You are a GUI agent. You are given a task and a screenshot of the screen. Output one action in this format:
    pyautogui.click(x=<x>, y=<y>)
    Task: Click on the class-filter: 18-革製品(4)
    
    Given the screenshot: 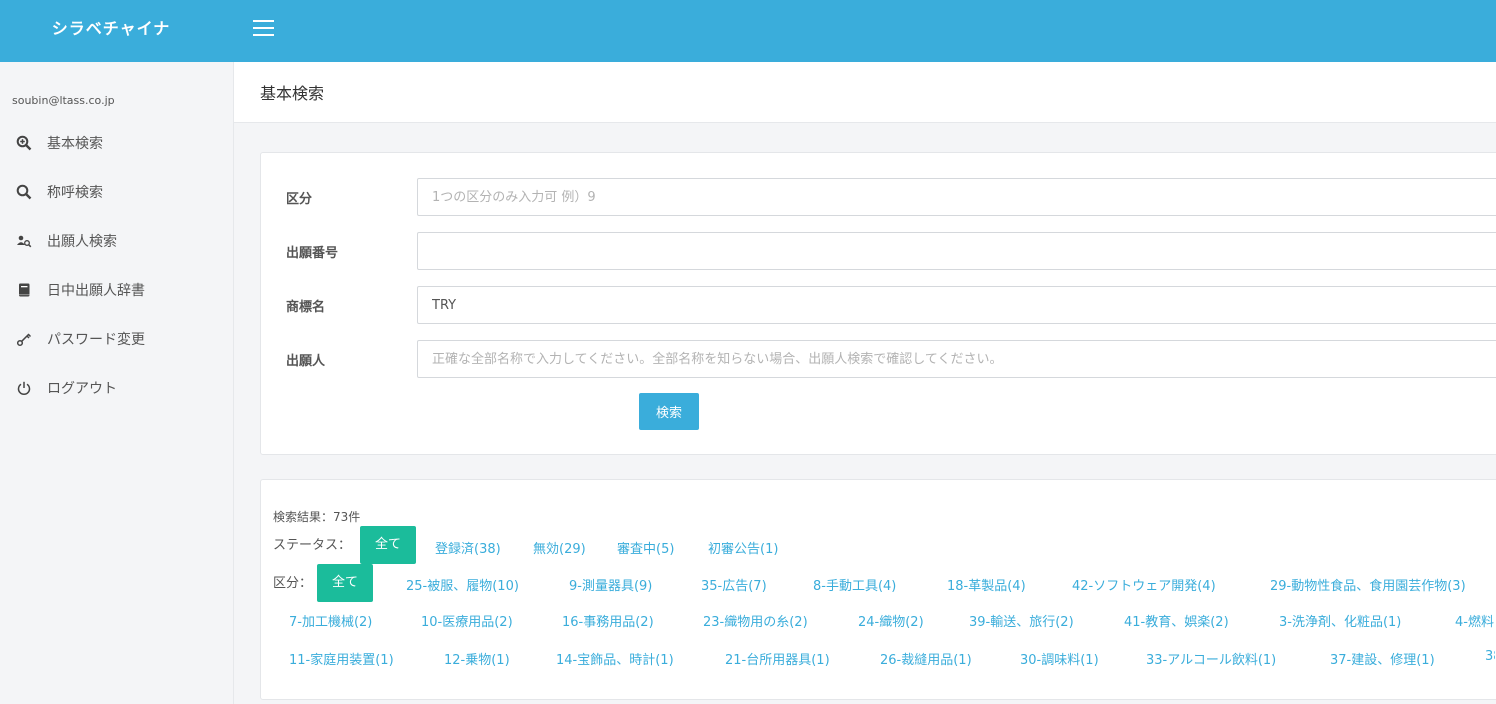 What is the action you would take?
    pyautogui.click(x=986, y=584)
    